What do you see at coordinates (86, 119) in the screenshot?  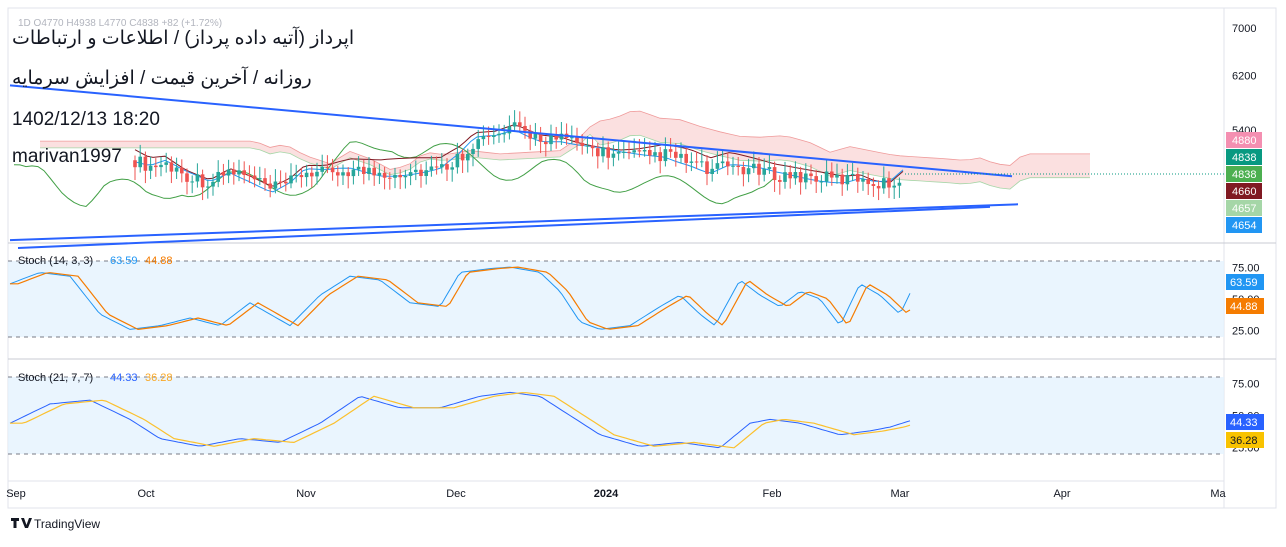 I see `overlay-datetime: 1402/12/13 18:20` at bounding box center [86, 119].